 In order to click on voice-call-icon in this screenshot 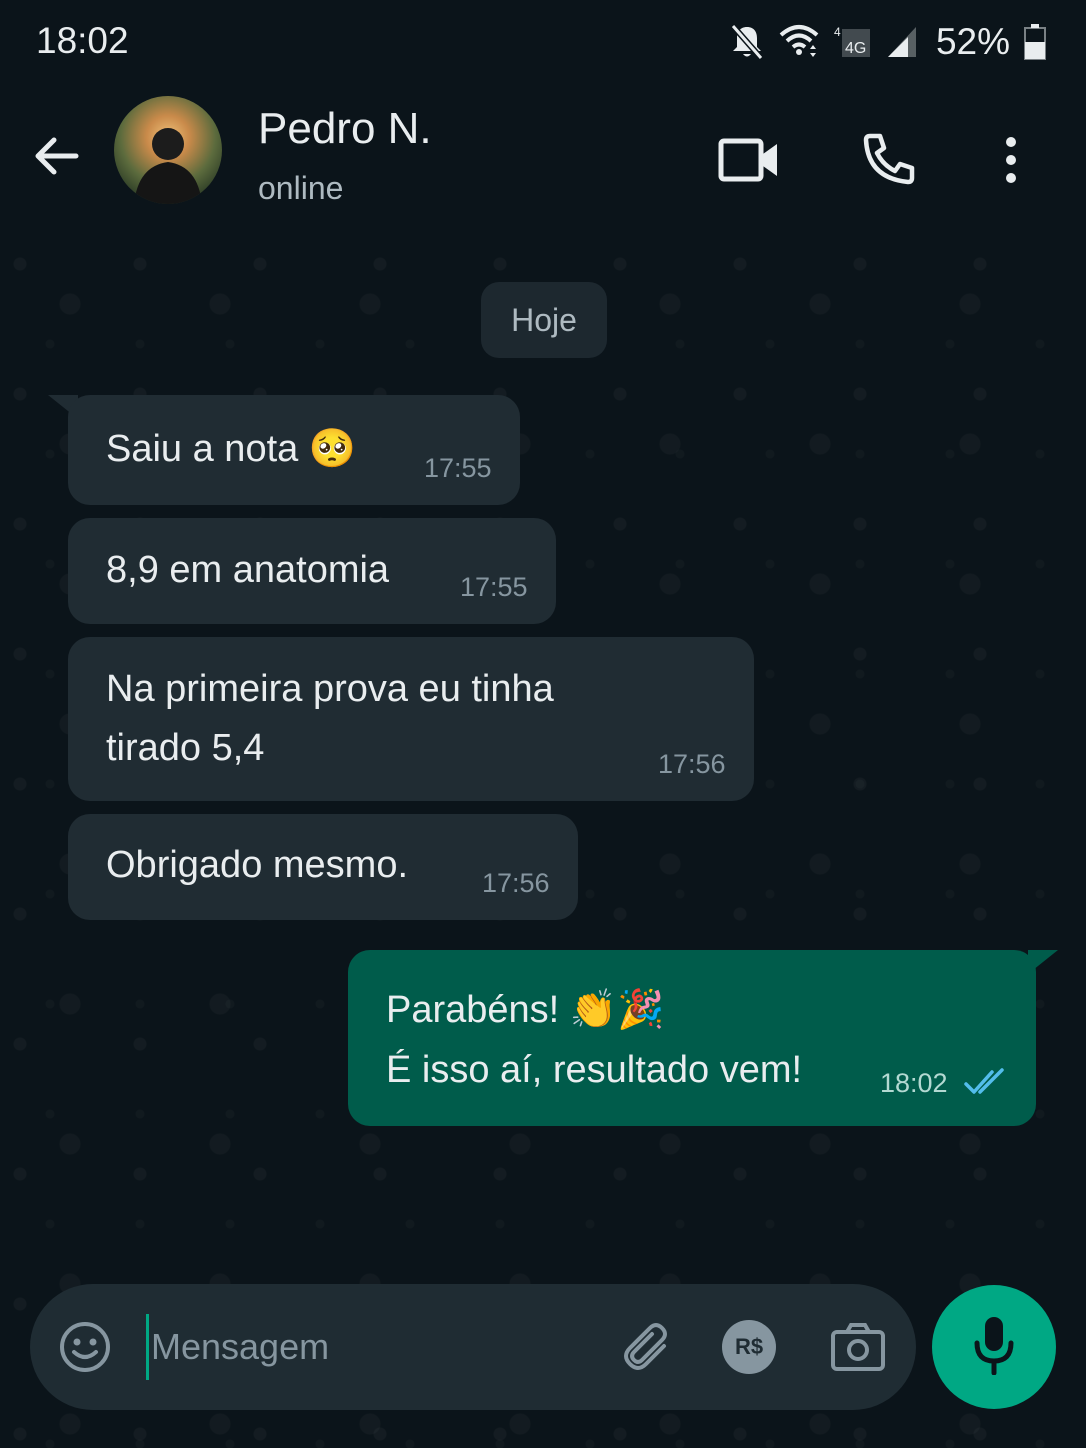, I will do `click(889, 161)`.